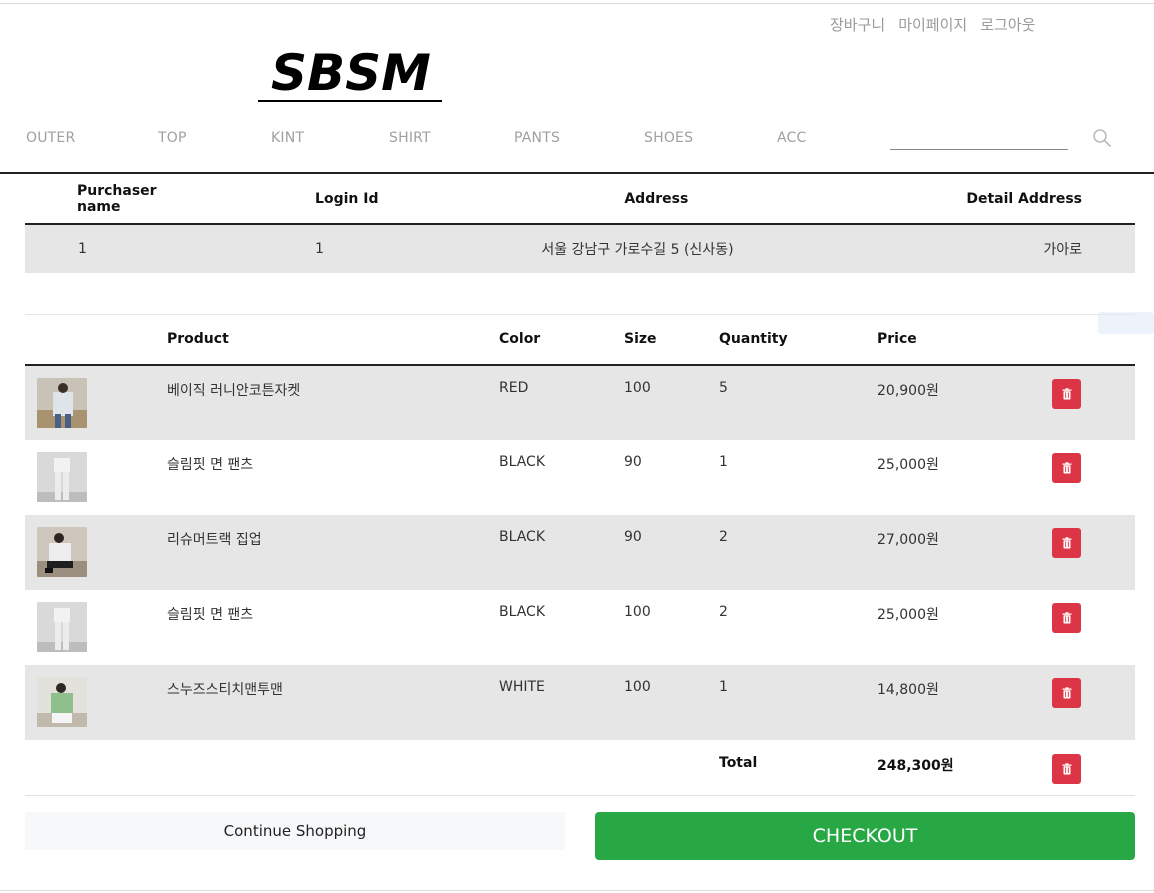 This screenshot has height=893, width=1154. What do you see at coordinates (934, 199) in the screenshot?
I see `col-detail-address: Detail Address` at bounding box center [934, 199].